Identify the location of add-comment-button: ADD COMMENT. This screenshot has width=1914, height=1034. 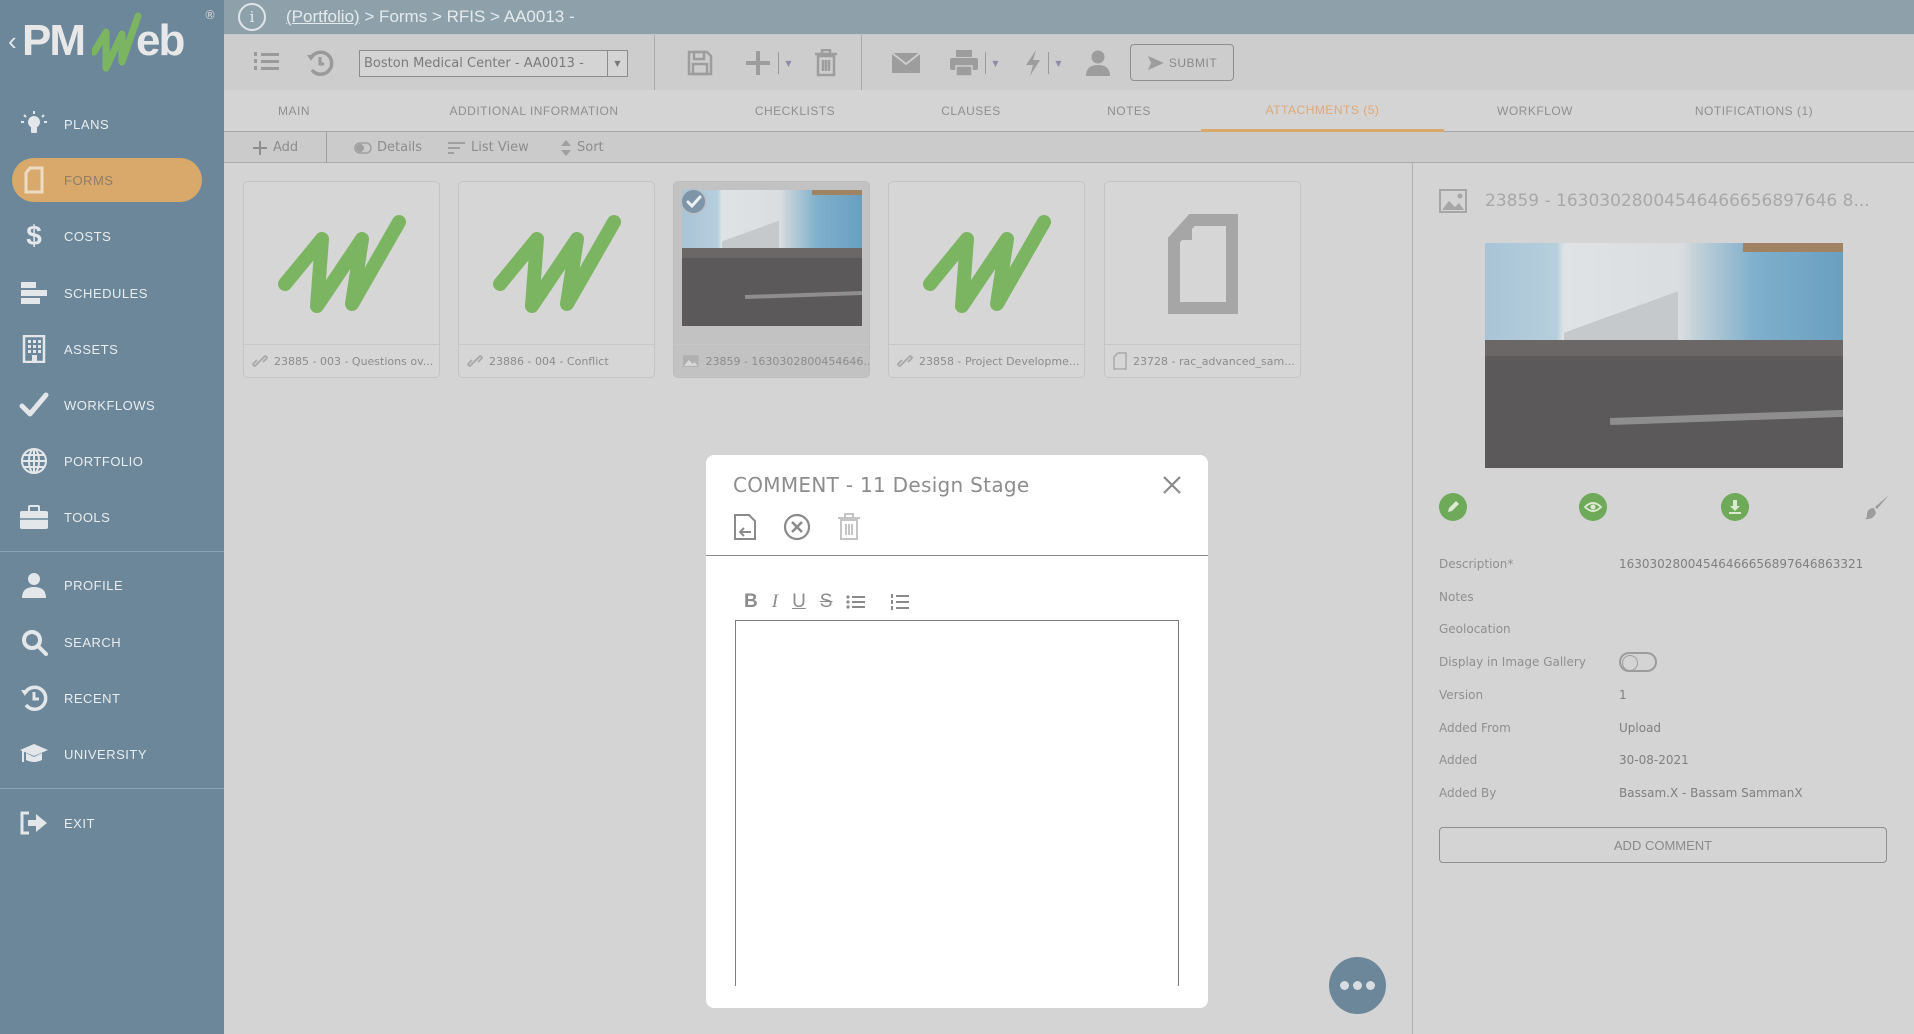
(1663, 845).